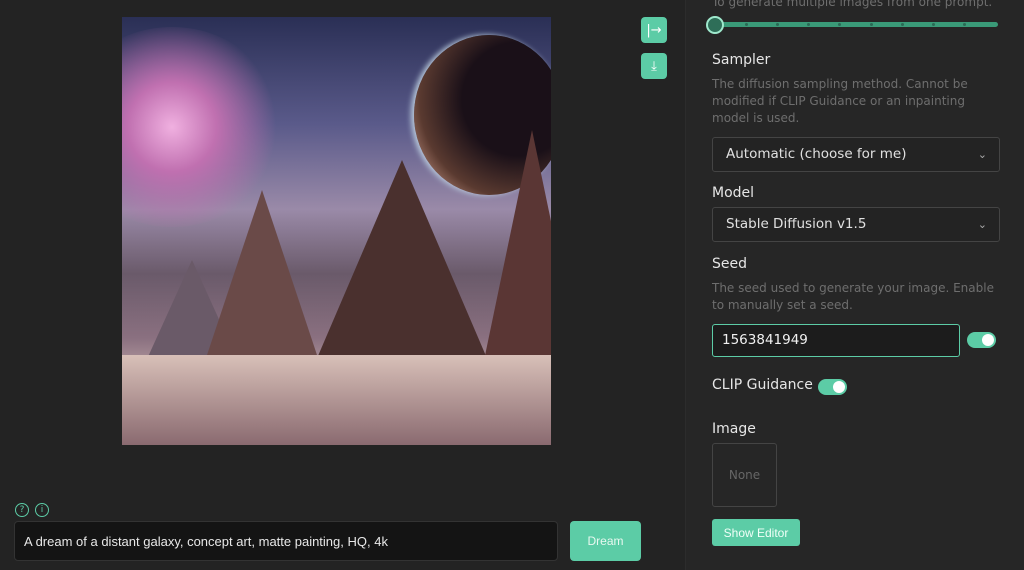 The width and height of the screenshot is (1024, 570). What do you see at coordinates (22, 510) in the screenshot?
I see `question-icon: ?` at bounding box center [22, 510].